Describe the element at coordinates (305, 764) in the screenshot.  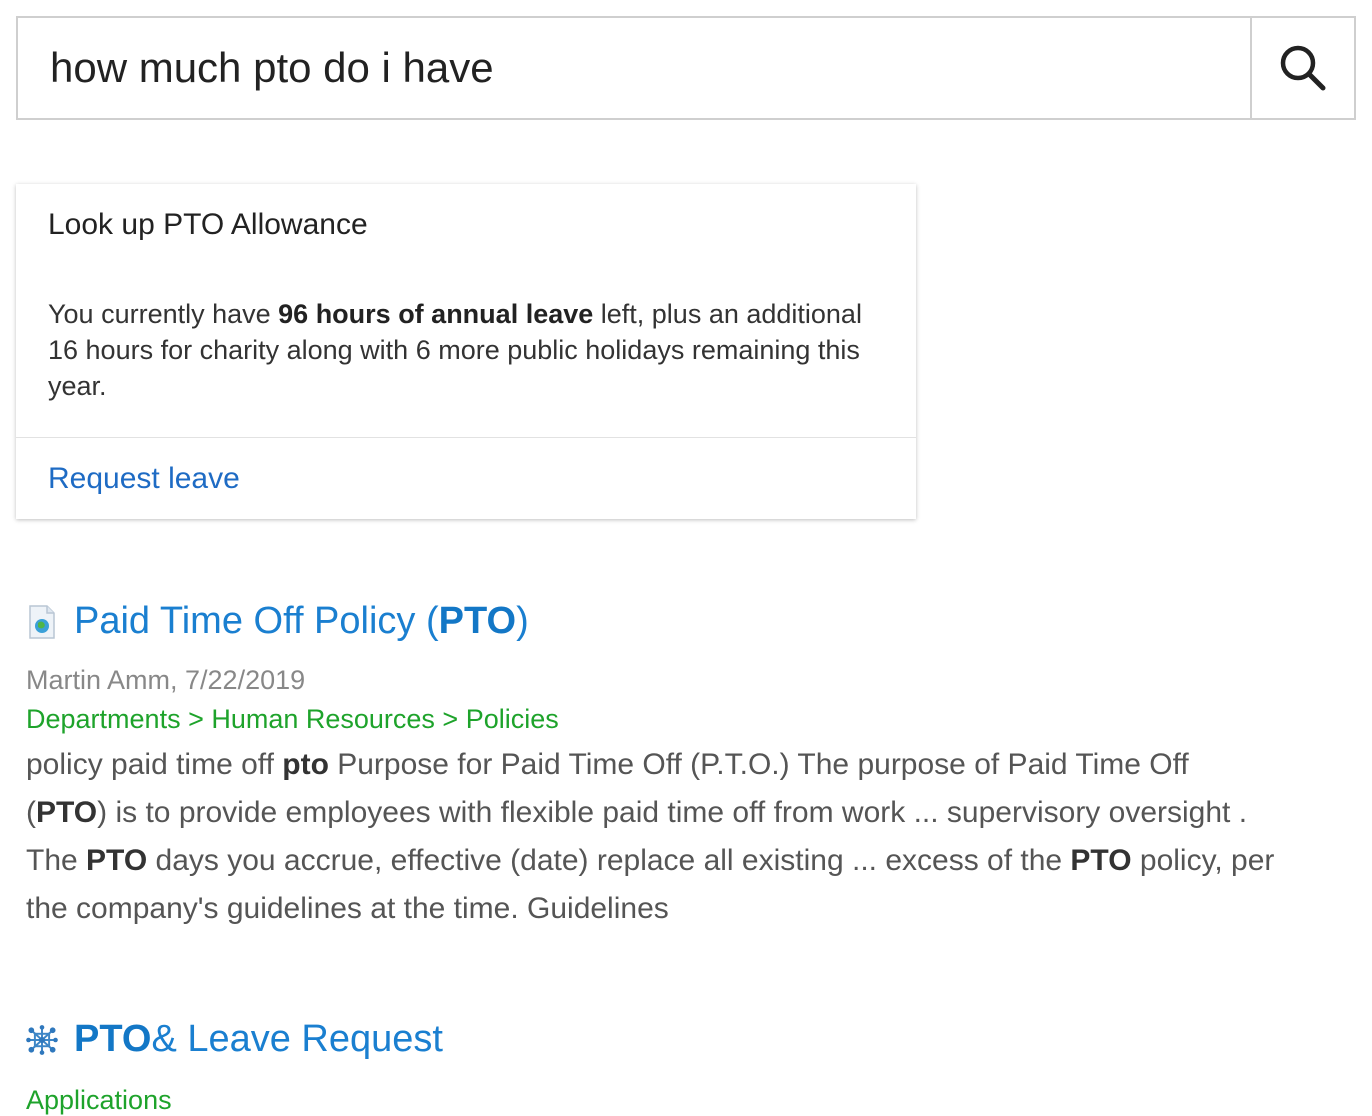
I see `snippet-highlight: pto` at that location.